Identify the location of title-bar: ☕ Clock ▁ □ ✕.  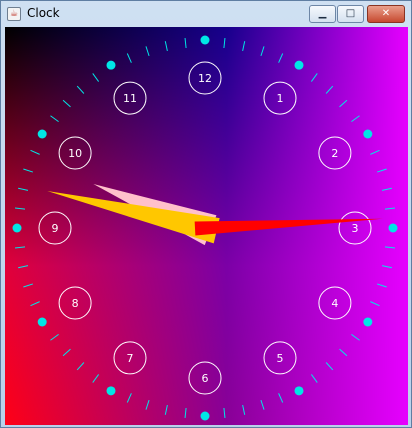
(206, 14).